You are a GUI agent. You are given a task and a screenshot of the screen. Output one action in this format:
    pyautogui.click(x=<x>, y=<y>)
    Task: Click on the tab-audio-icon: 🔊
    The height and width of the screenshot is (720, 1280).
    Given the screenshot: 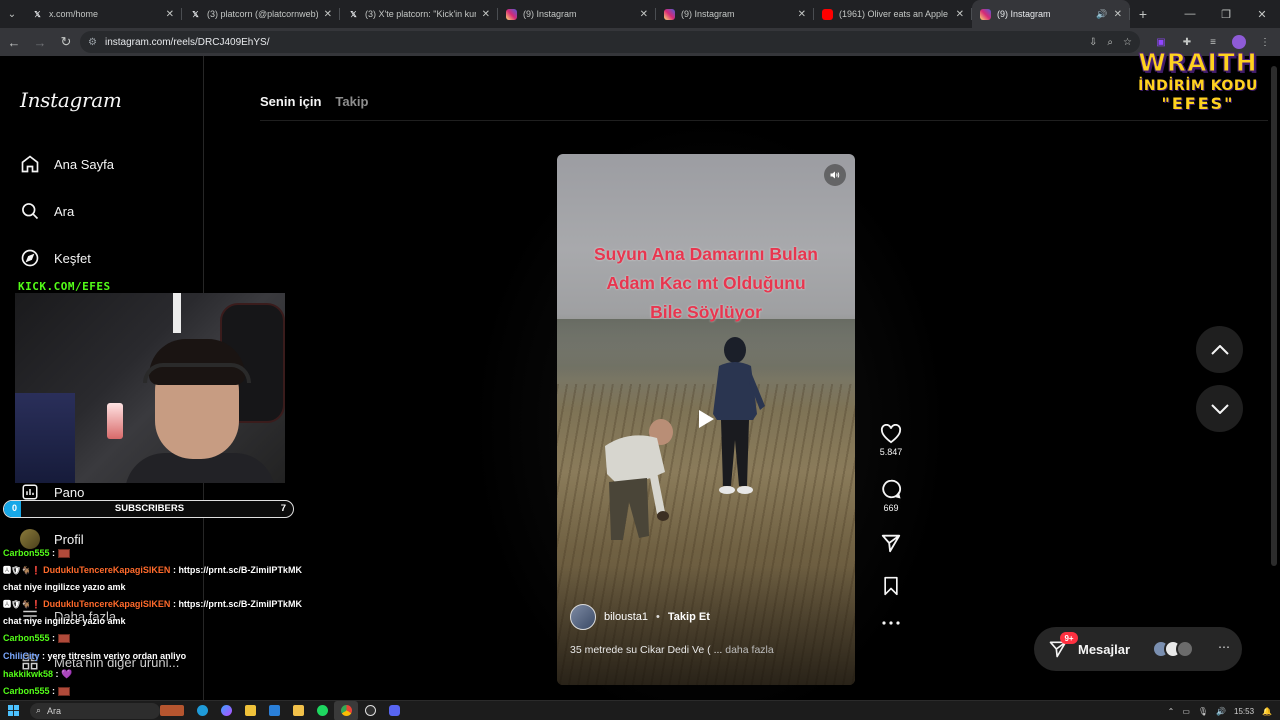 What is the action you would take?
    pyautogui.click(x=1101, y=14)
    